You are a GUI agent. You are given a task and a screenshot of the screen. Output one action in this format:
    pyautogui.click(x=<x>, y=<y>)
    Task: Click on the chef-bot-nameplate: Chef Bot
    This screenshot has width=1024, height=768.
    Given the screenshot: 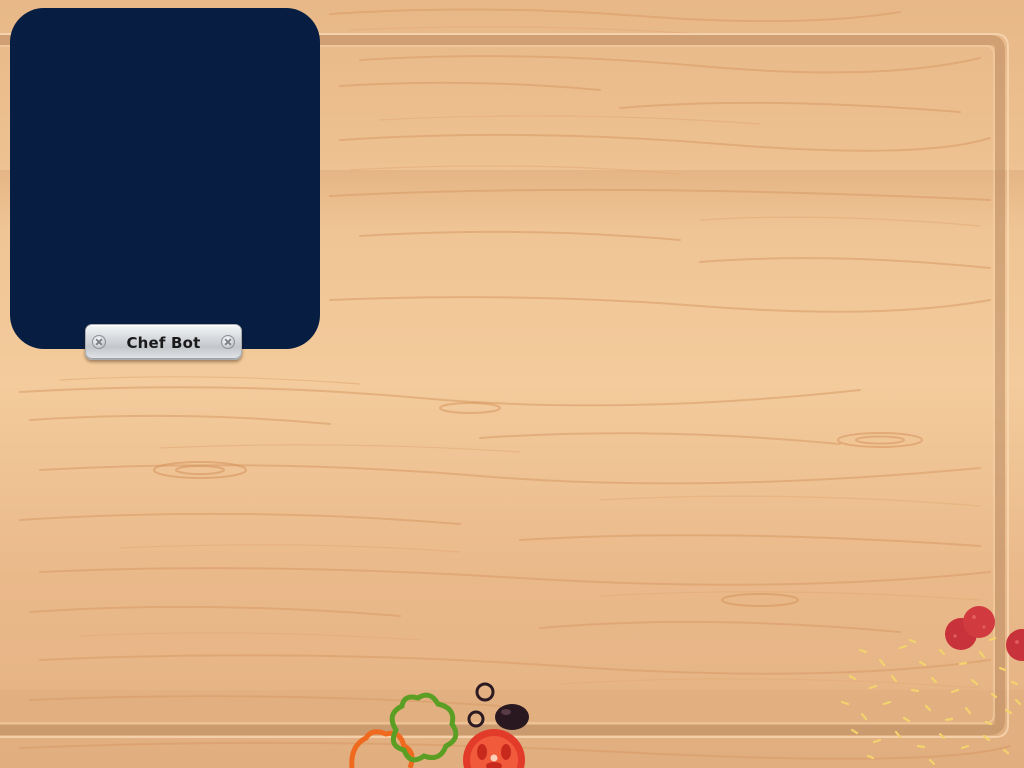 What is the action you would take?
    pyautogui.click(x=163, y=342)
    